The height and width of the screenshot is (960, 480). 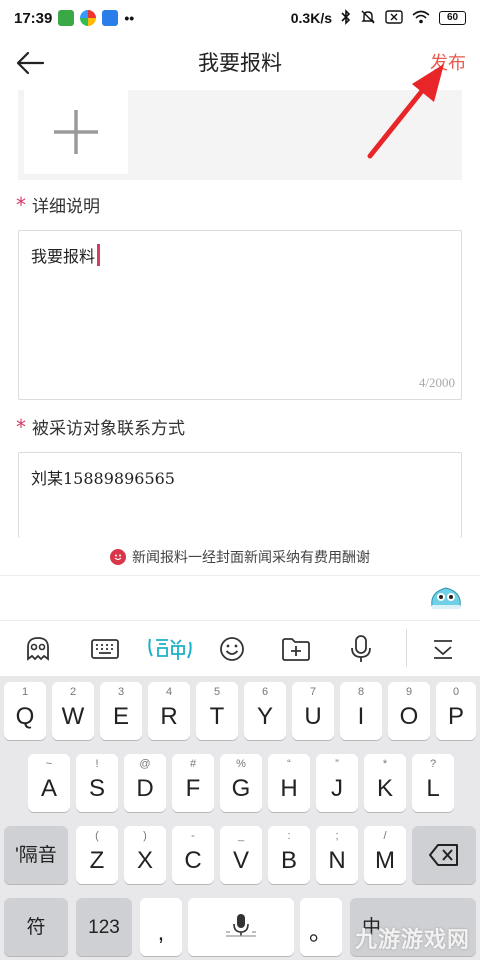 I want to click on microphone-icon, so click(x=361, y=648).